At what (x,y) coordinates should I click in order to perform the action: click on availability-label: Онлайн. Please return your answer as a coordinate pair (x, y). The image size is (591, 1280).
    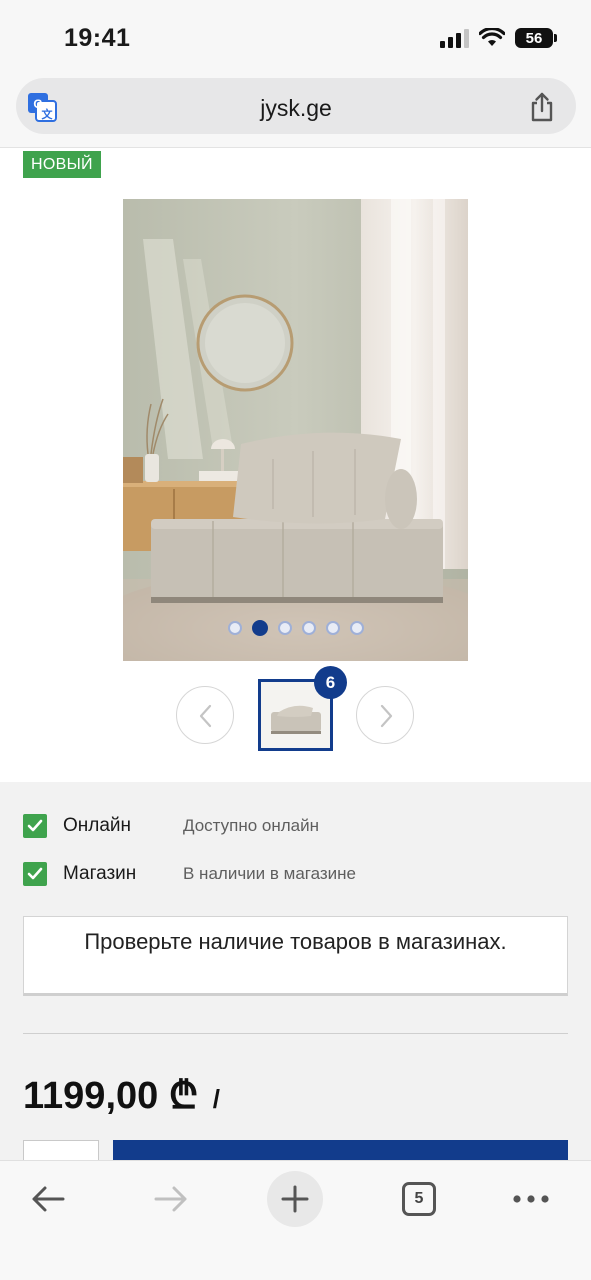
    Looking at the image, I should click on (97, 825).